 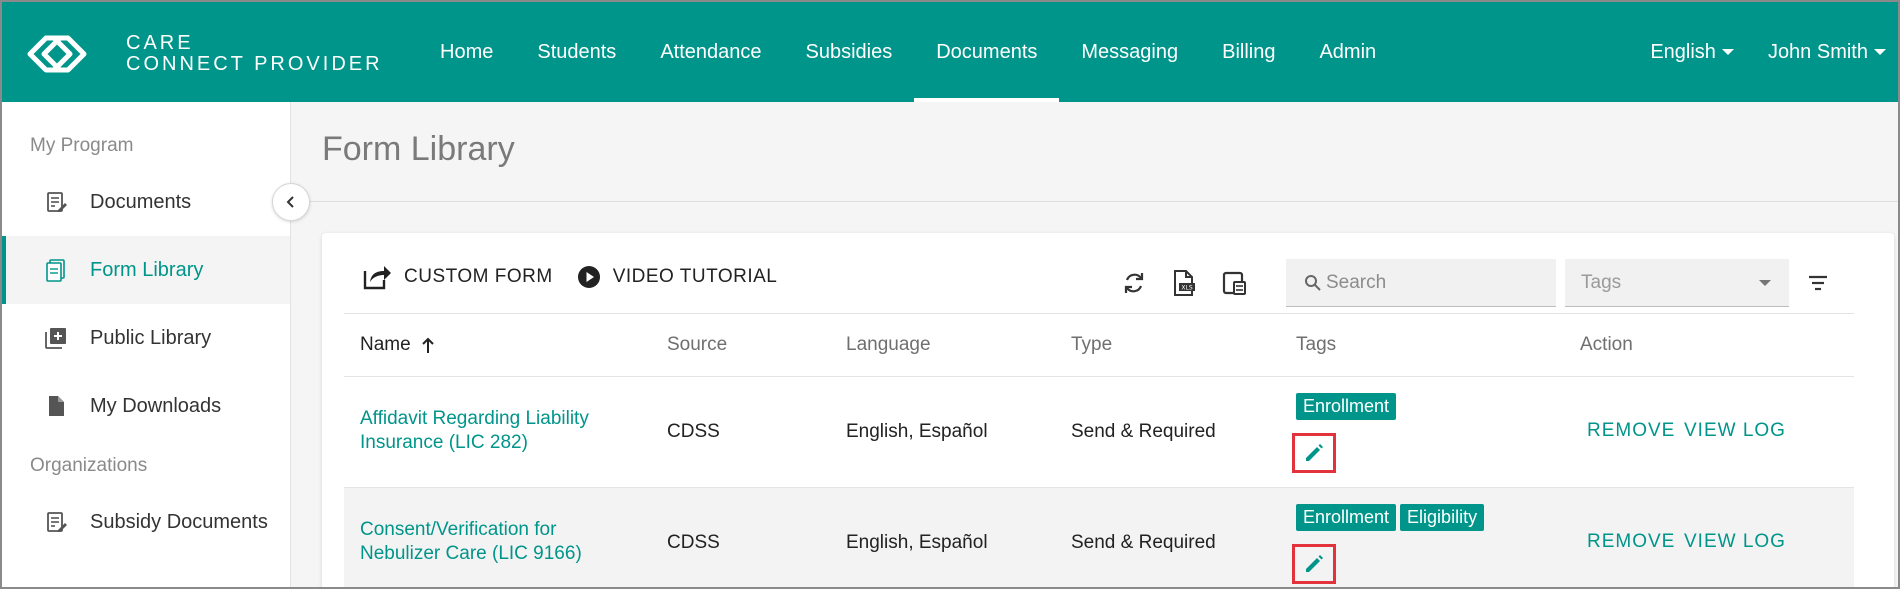 What do you see at coordinates (55, 270) in the screenshot?
I see `form-library-icon` at bounding box center [55, 270].